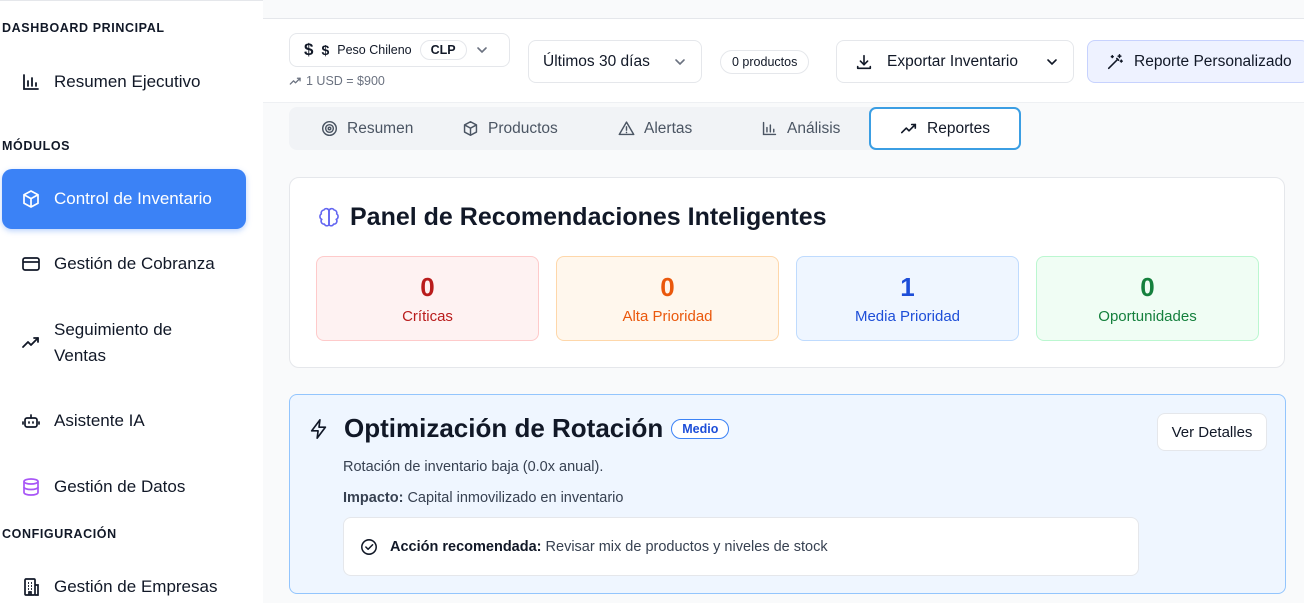 Image resolution: width=1304 pixels, height=603 pixels. I want to click on sidebar-item-label: Seguimiento de Ventas, so click(113, 342).